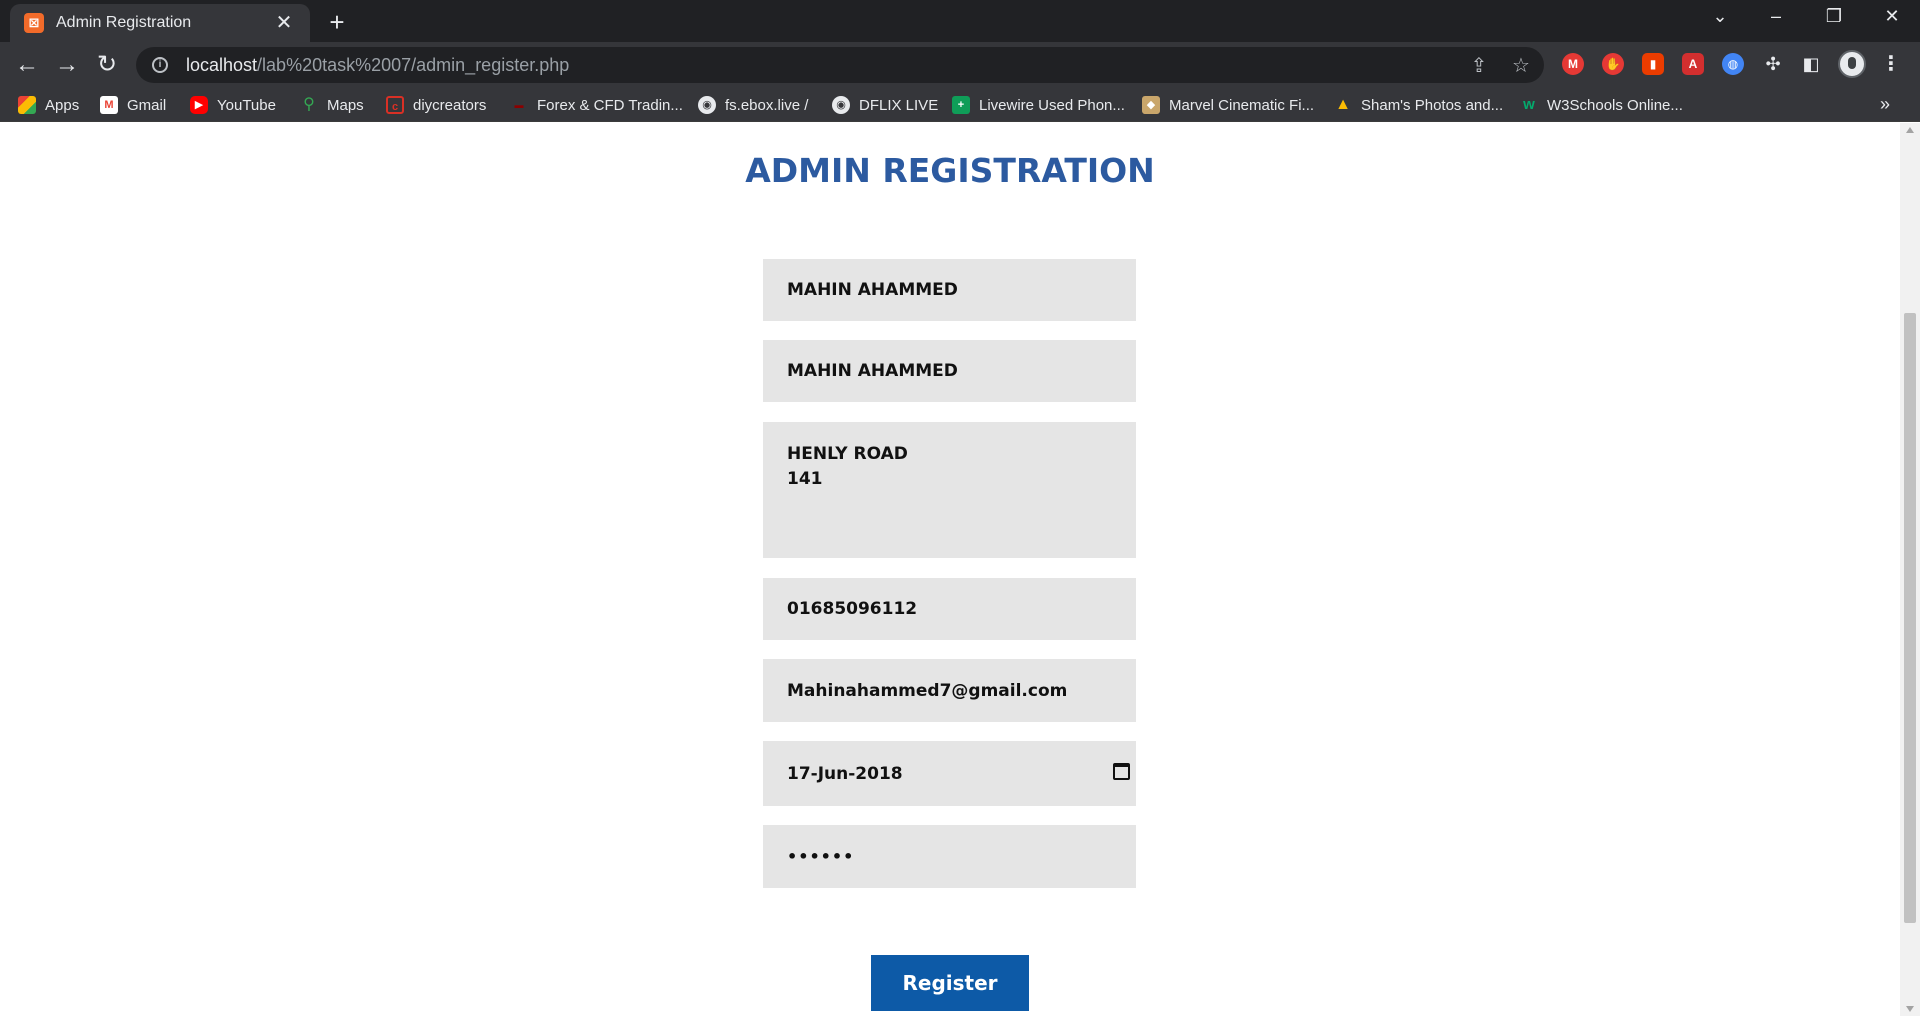  I want to click on bookmark-diycreators: c diycreators, so click(436, 105).